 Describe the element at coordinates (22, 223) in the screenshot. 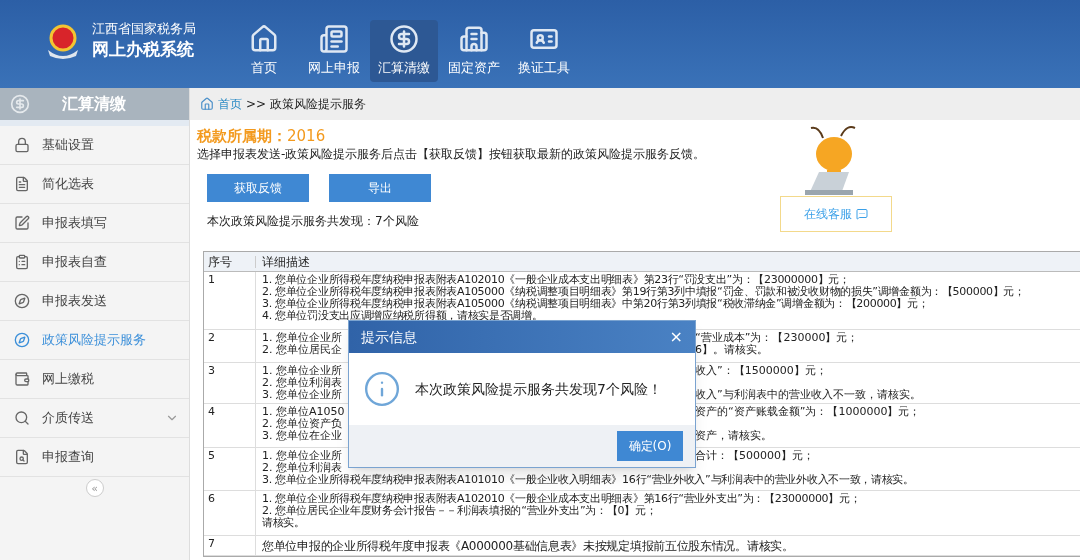

I see `edit-icon` at that location.